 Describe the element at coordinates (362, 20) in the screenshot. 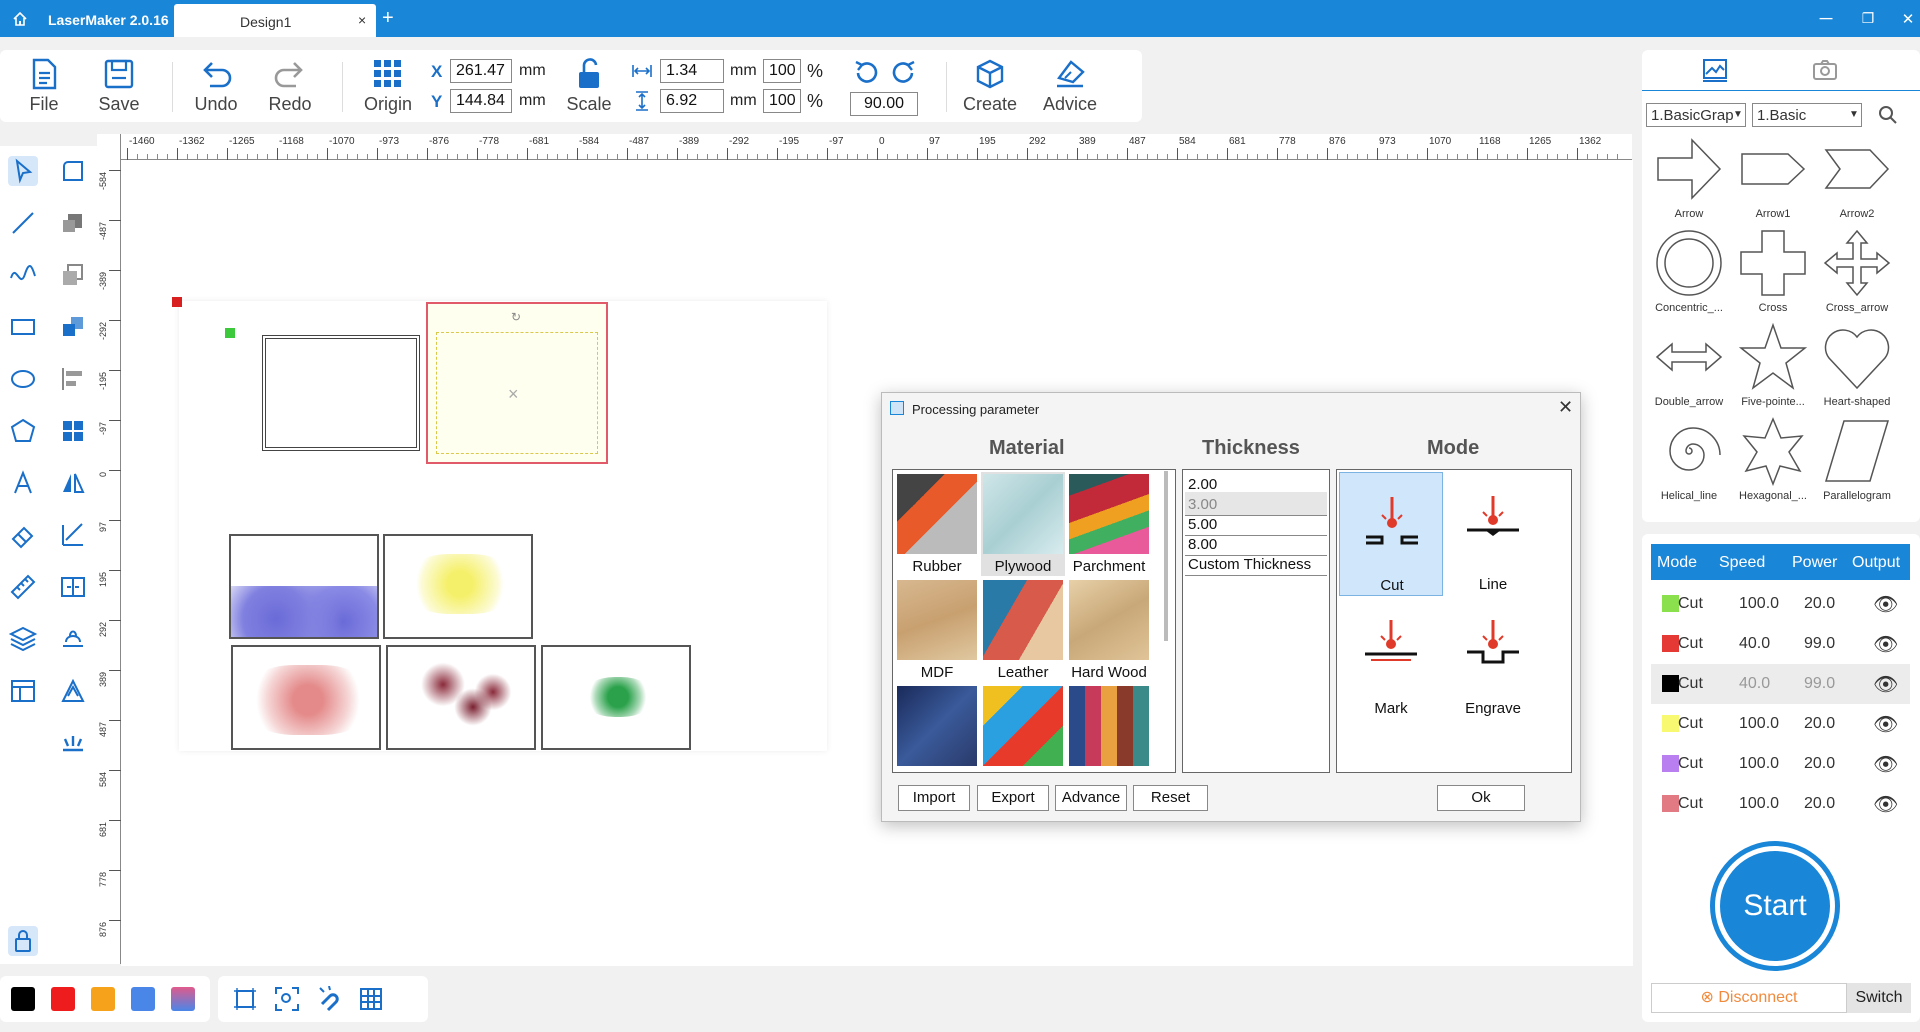

I see `close-tab-icon: ×` at that location.